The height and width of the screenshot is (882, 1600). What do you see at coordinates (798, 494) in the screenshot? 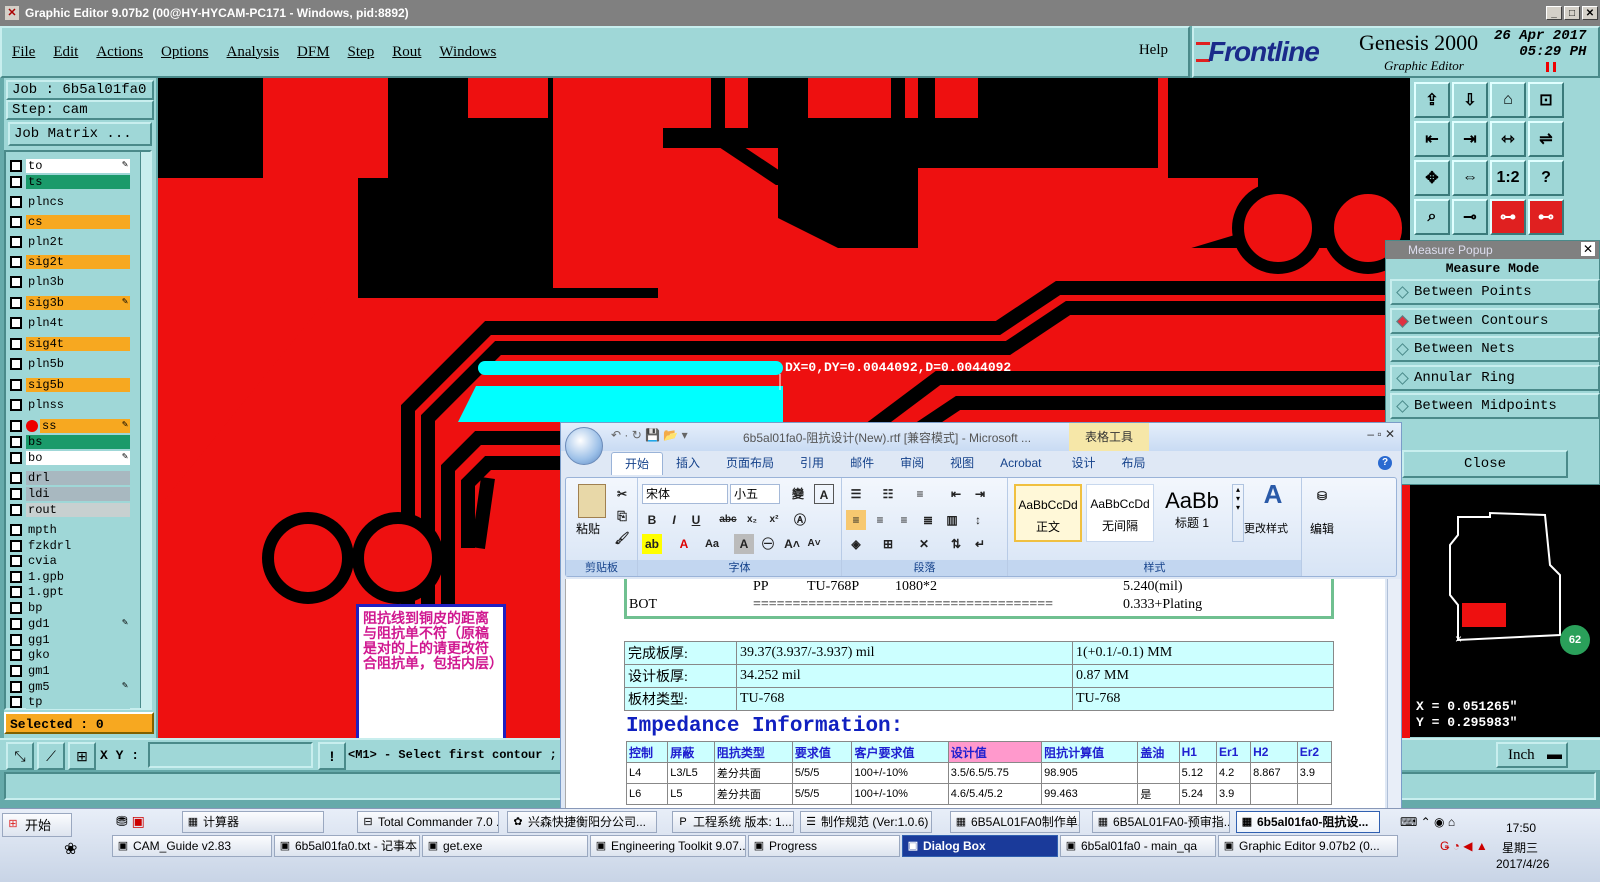
I see `phonetic-icon: 變` at bounding box center [798, 494].